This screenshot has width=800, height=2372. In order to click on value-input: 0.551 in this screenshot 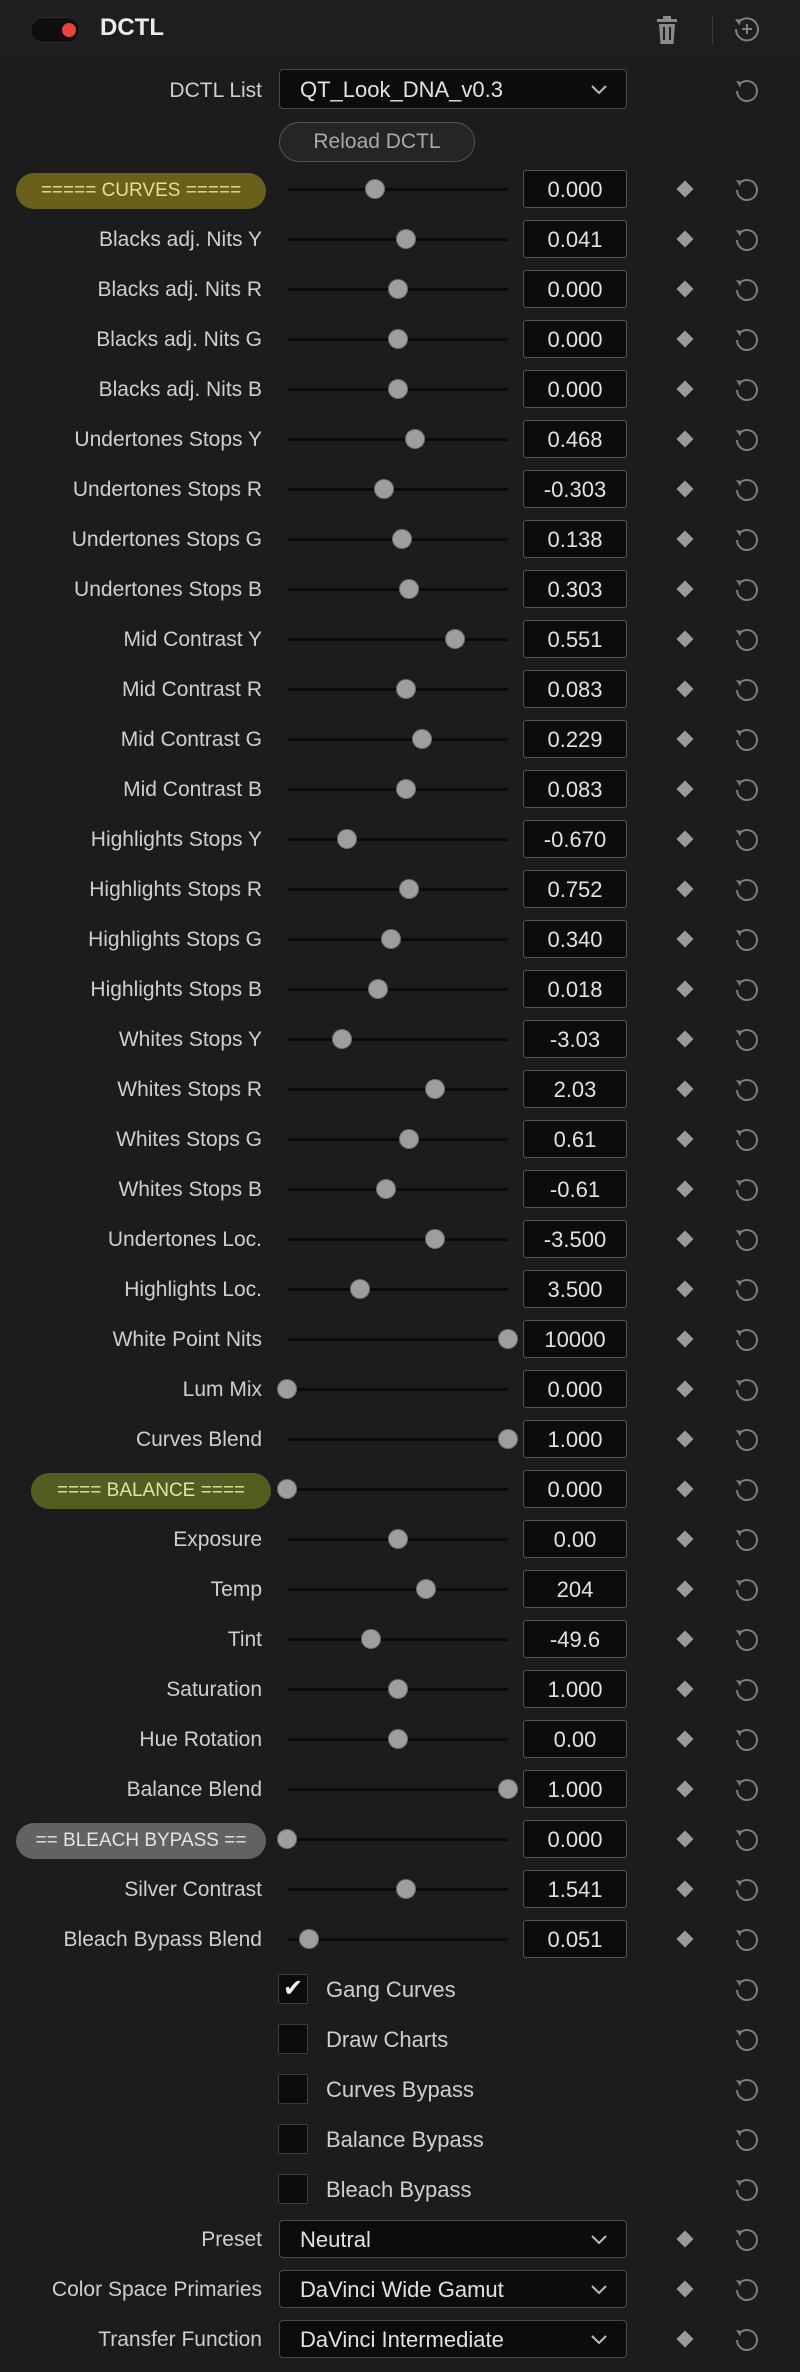, I will do `click(575, 639)`.